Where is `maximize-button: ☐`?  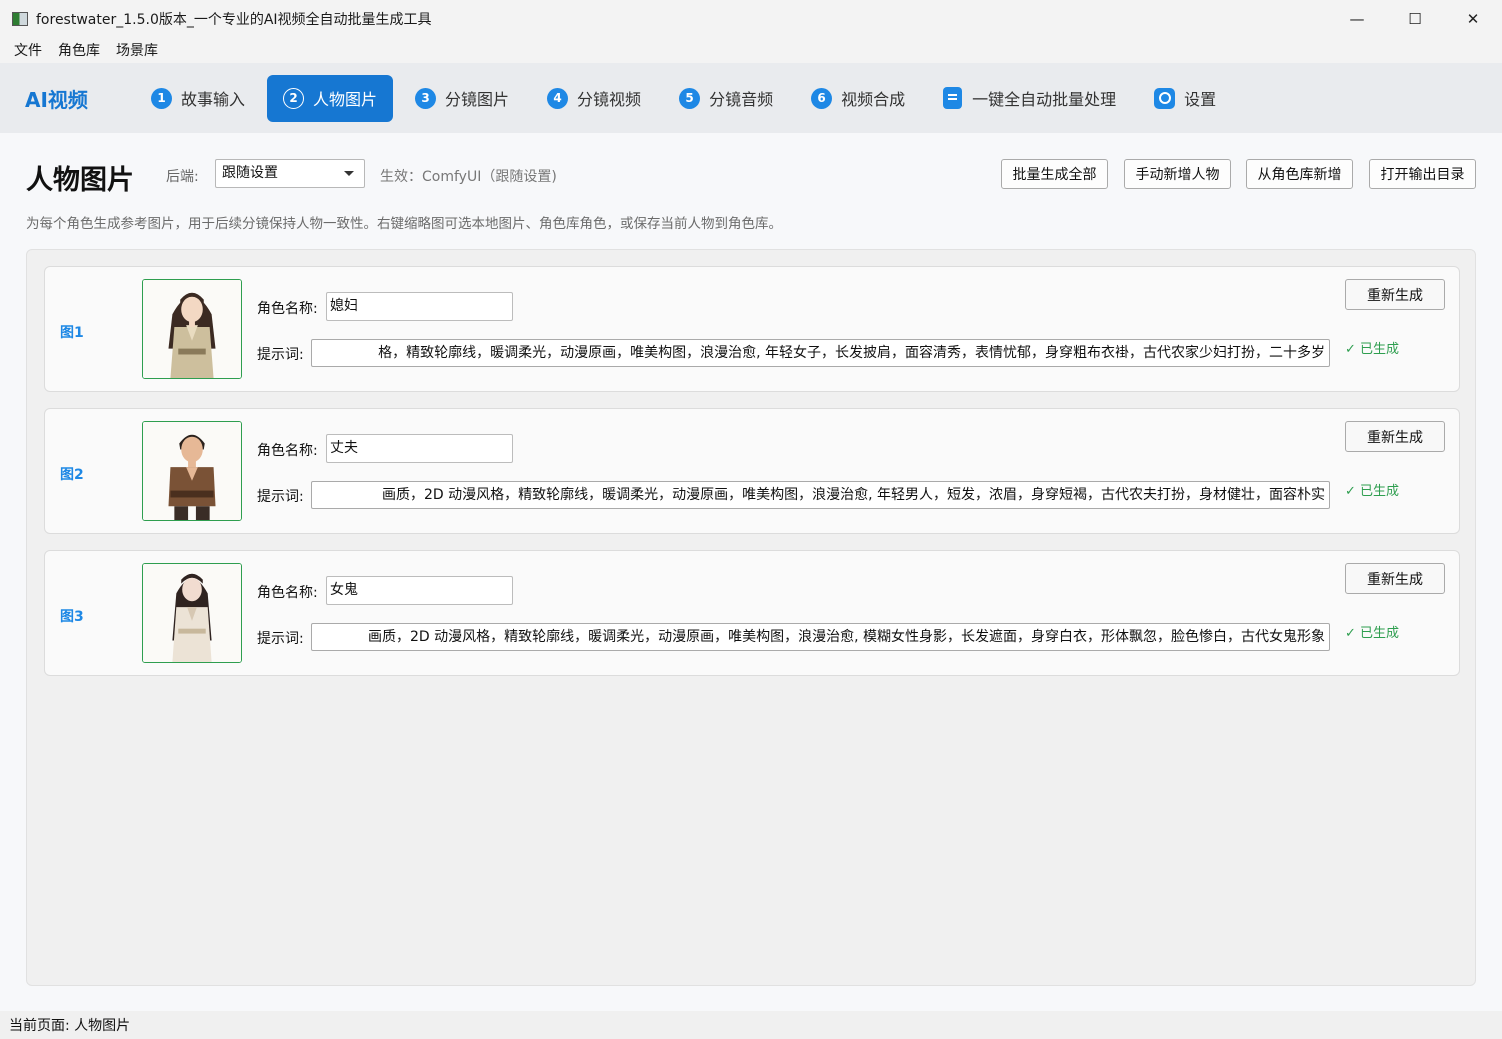 maximize-button: ☐ is located at coordinates (1415, 18).